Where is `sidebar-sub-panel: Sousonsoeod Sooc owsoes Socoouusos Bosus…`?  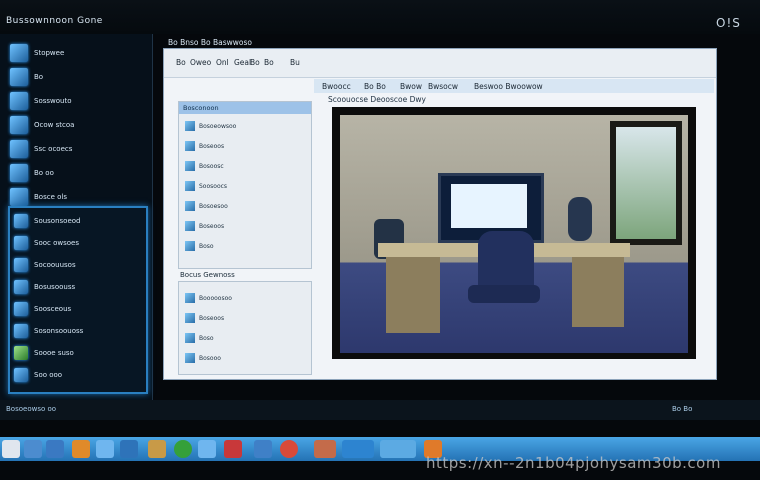
sidebar-sub-panel: Sousonsoeod Sooc owsoes Socoouusos Bosus… is located at coordinates (78, 300).